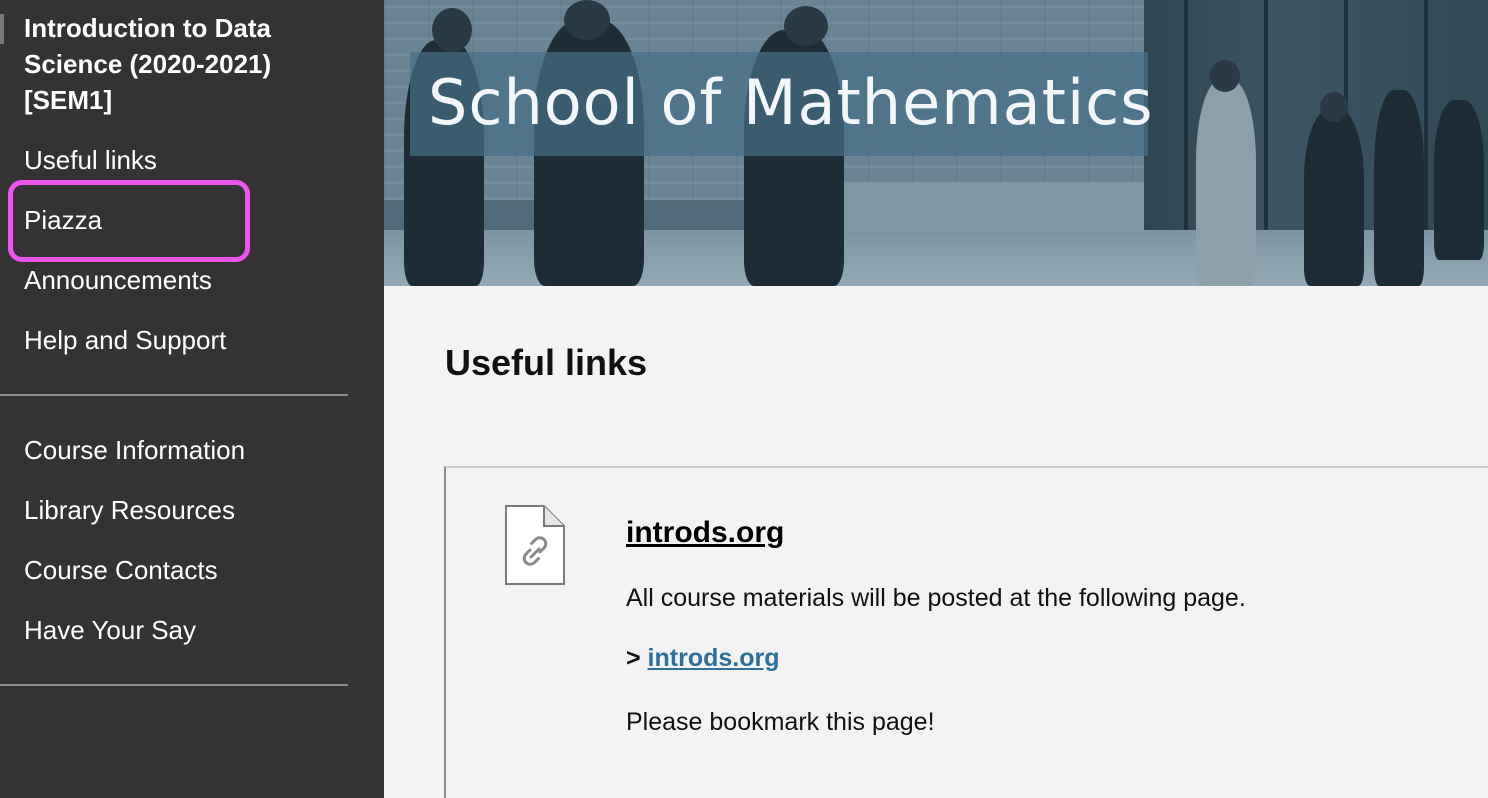 The width and height of the screenshot is (1488, 798). I want to click on content-item-title-link: introds.org, so click(705, 533).